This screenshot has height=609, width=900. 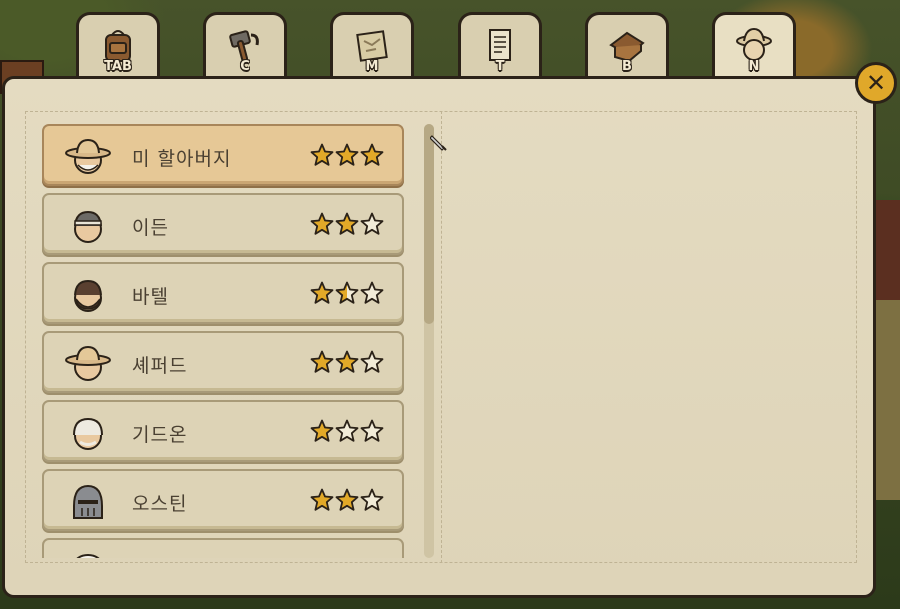 I want to click on headband-man-avatar-icon, so click(x=88, y=226).